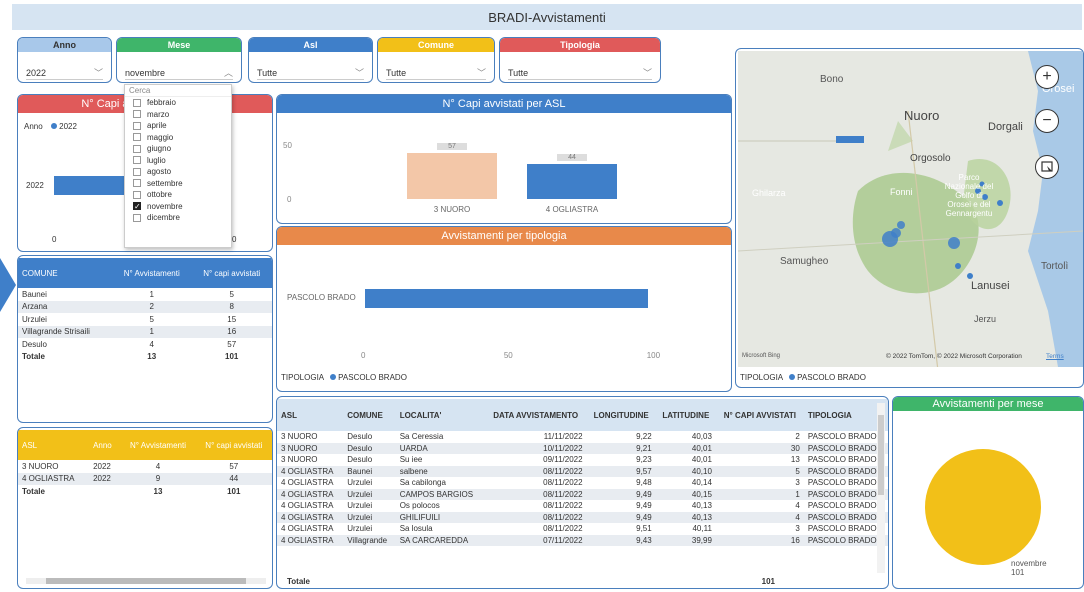 This screenshot has height=592, width=1084. What do you see at coordinates (145, 319) in the screenshot?
I see `table-row: Urzulei 5 15` at bounding box center [145, 319].